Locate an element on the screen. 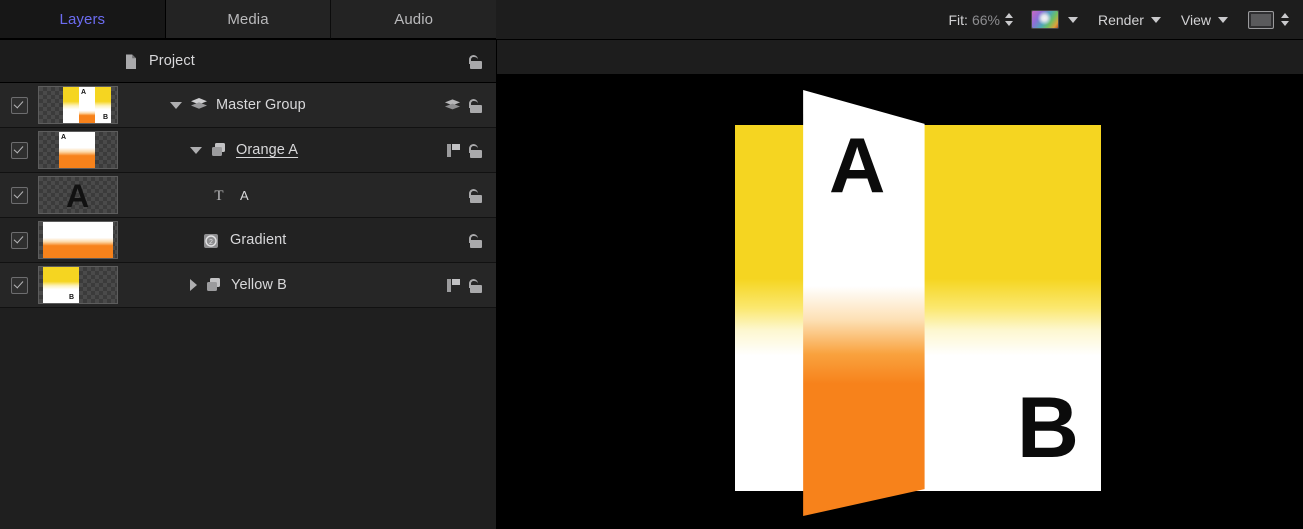 Image resolution: width=1303 pixels, height=529 pixels. text-a-name-cell: T A is located at coordinates (274, 195).